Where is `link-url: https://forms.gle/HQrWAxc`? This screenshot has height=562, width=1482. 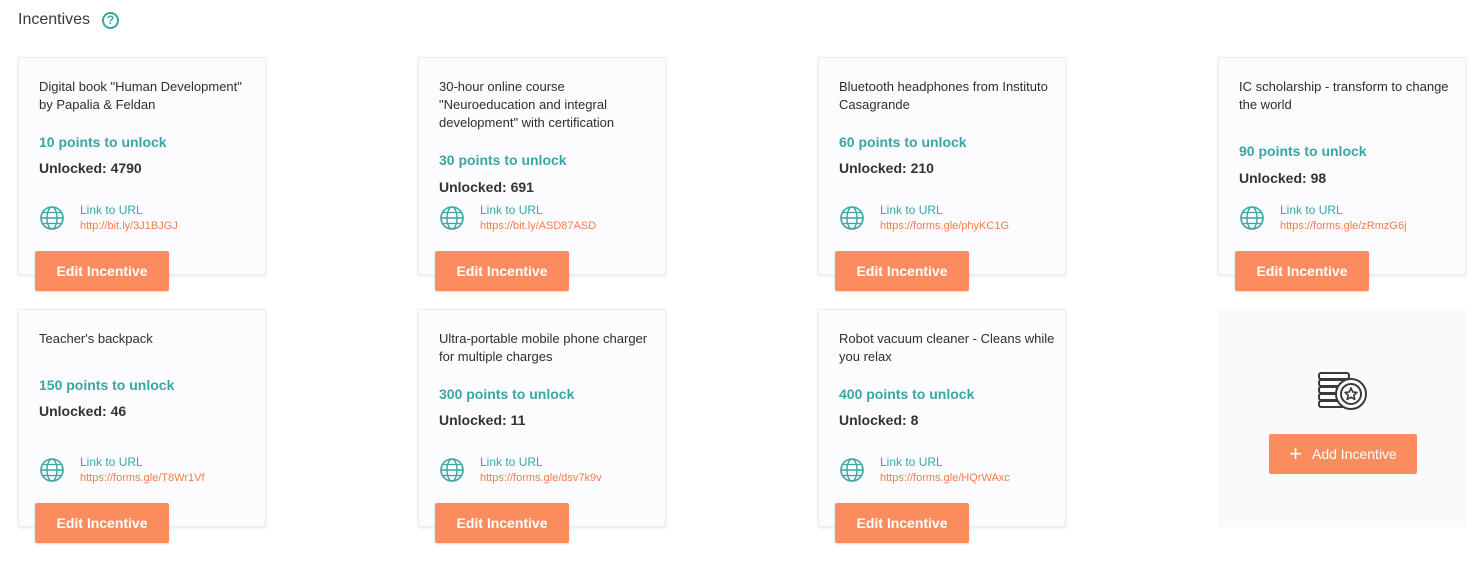 link-url: https://forms.gle/HQrWAxc is located at coordinates (945, 478).